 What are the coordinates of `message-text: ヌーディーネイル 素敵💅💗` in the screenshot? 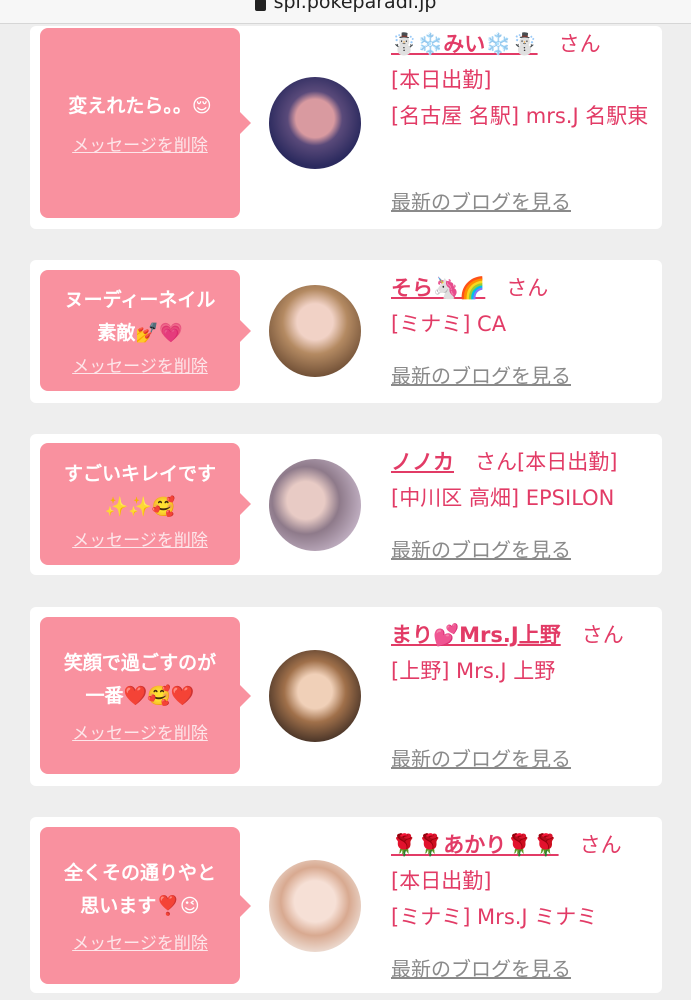 It's located at (140, 316).